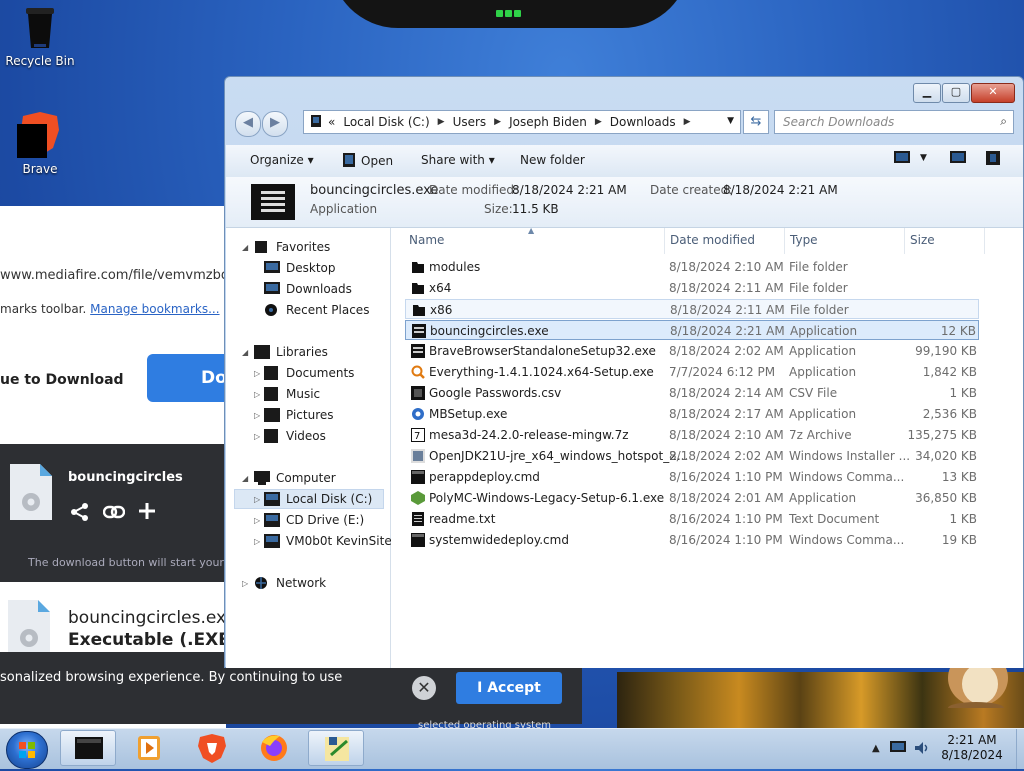 Image resolution: width=1024 pixels, height=771 pixels. Describe the element at coordinates (295, 436) in the screenshot. I see `nav-videos: Videos` at that location.